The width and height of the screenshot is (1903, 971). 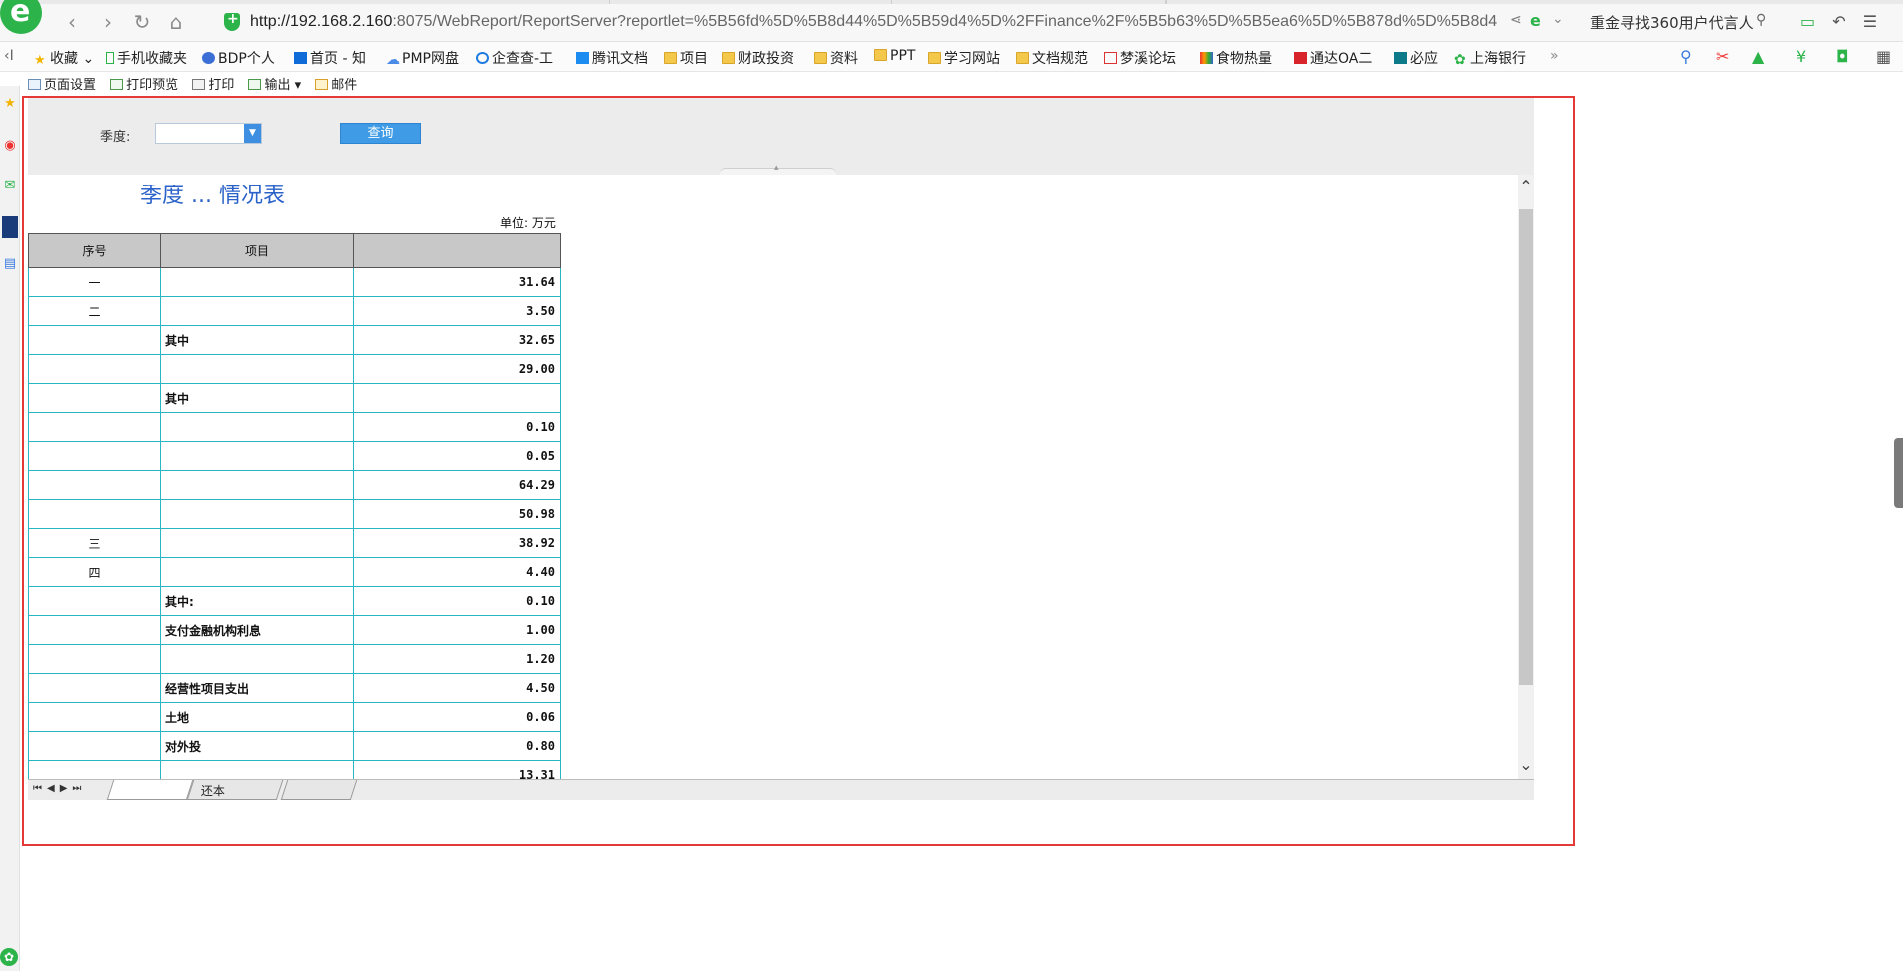 I want to click on page-setup-button: 页面设置, so click(x=62, y=83).